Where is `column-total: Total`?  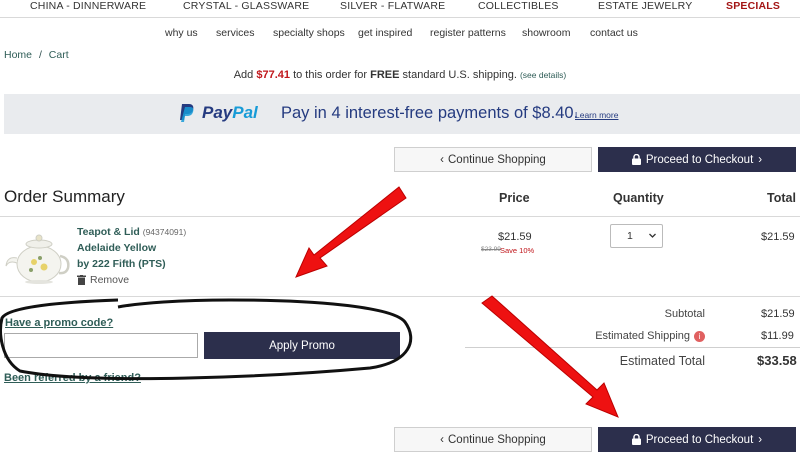
column-total: Total is located at coordinates (781, 198).